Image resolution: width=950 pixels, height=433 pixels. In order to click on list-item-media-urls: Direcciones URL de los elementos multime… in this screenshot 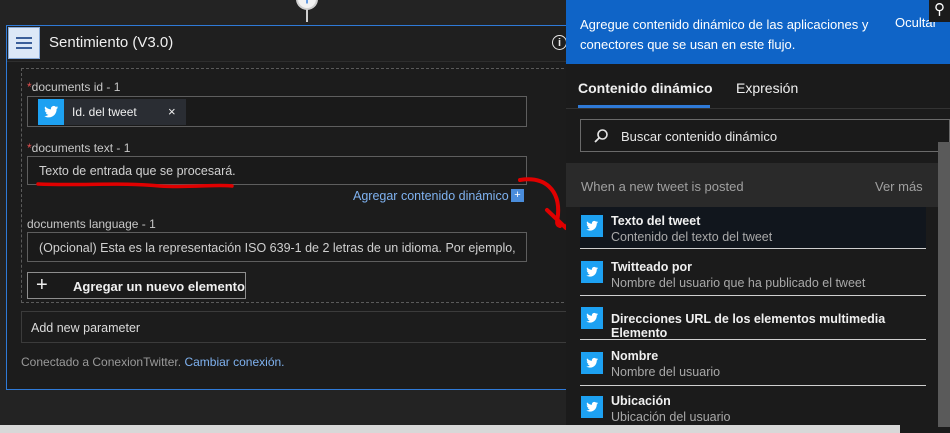, I will do `click(753, 318)`.